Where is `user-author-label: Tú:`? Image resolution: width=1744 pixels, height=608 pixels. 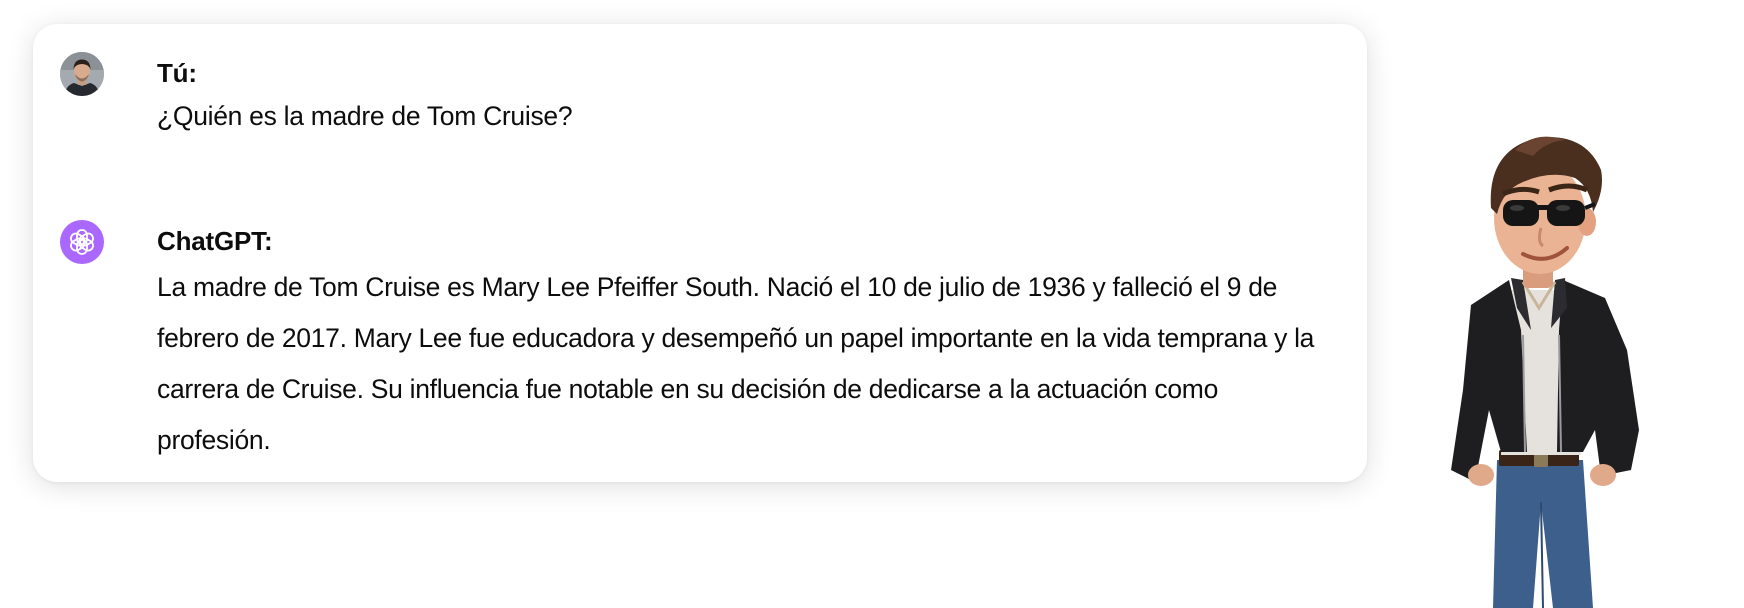
user-author-label: Tú: is located at coordinates (177, 73).